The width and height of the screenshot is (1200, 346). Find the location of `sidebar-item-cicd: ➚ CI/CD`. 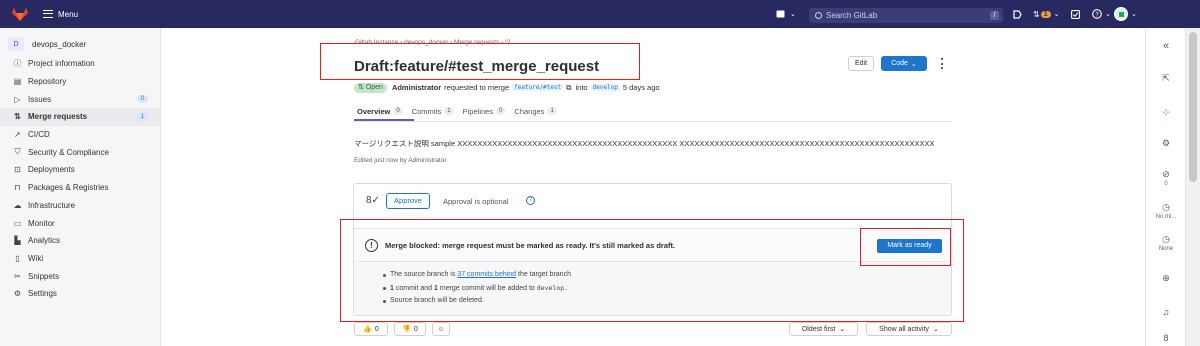

sidebar-item-cicd: ➚ CI/CD is located at coordinates (80, 135).